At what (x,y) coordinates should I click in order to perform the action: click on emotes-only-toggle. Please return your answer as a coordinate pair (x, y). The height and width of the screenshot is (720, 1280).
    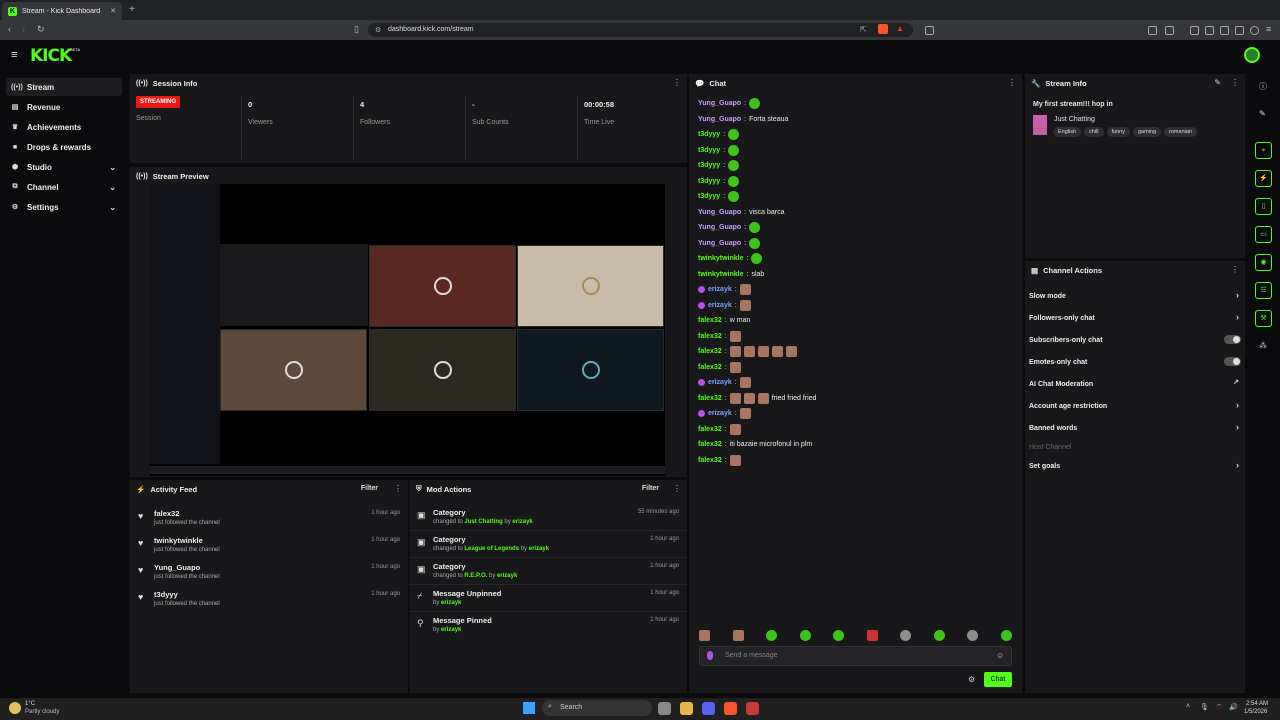
    Looking at the image, I should click on (1232, 361).